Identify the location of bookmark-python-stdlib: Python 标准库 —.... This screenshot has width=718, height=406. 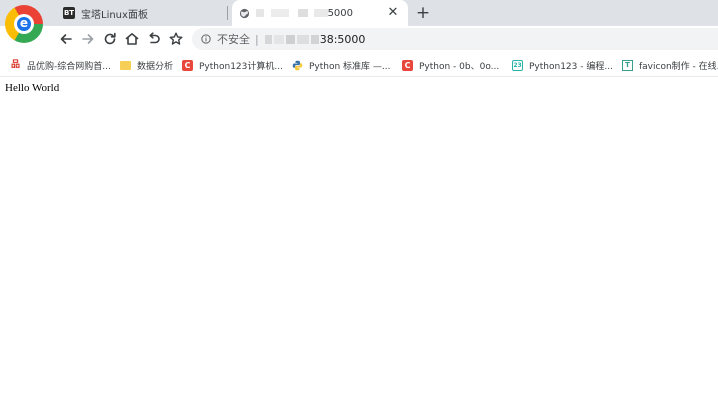
(341, 65).